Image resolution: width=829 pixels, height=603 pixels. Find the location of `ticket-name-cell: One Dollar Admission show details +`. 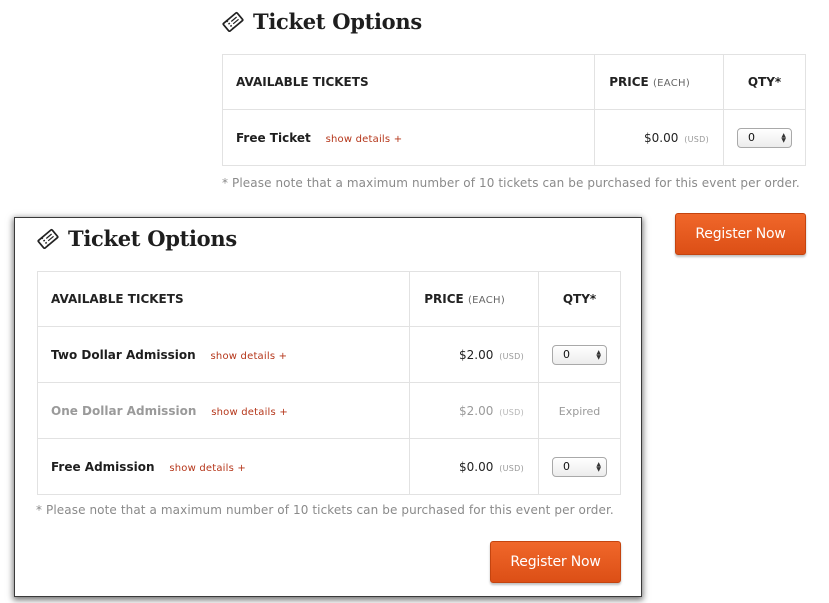

ticket-name-cell: One Dollar Admission show details + is located at coordinates (223, 410).